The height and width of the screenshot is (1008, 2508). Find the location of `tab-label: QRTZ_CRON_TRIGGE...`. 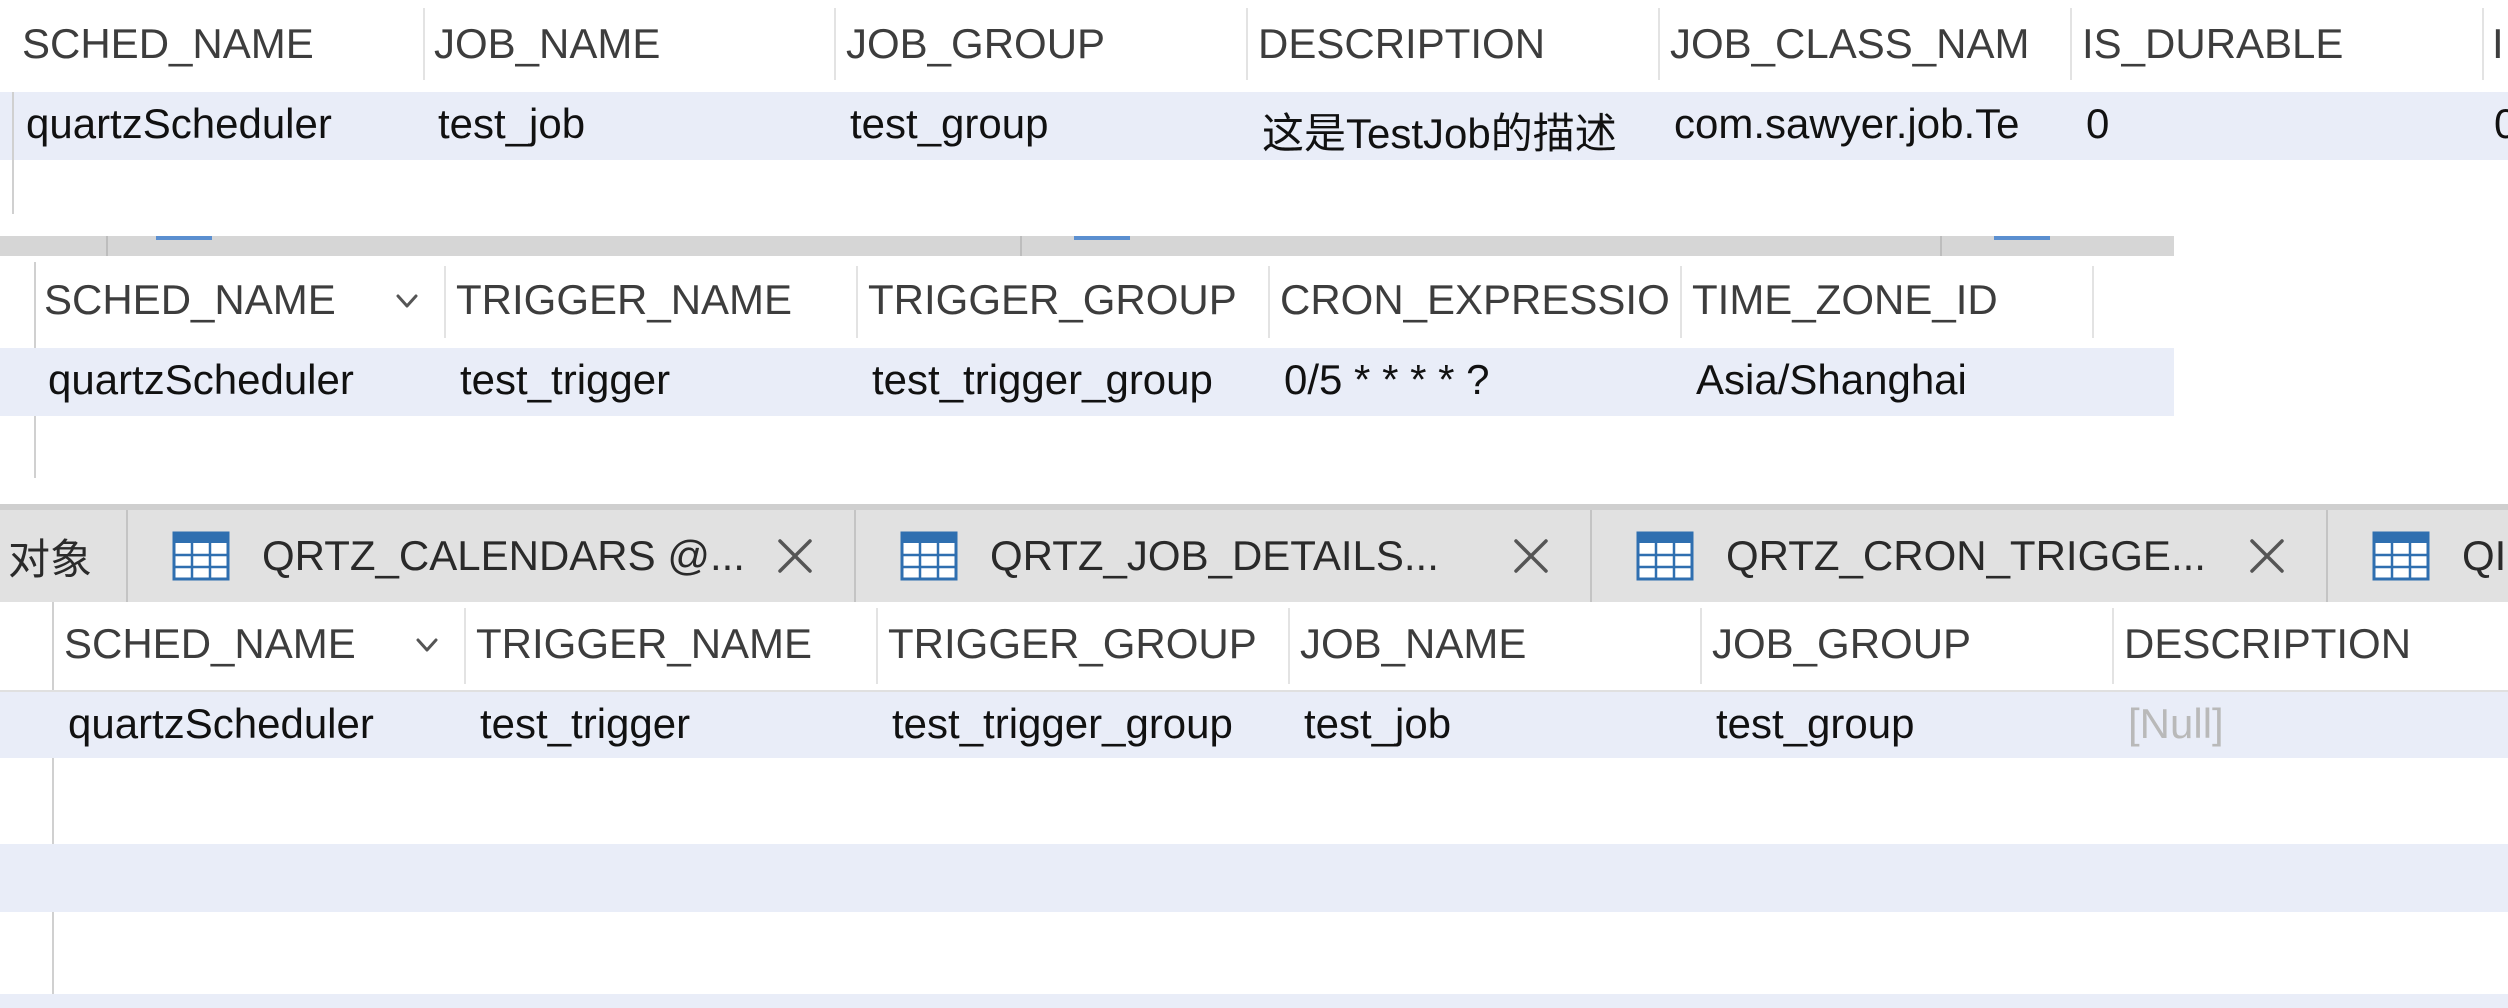

tab-label: QRTZ_CRON_TRIGGE... is located at coordinates (1966, 555).